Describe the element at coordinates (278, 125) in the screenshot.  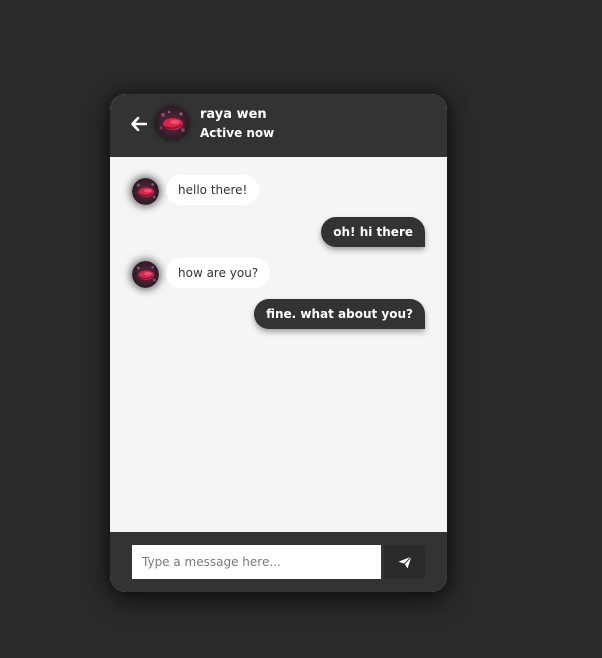
I see `chat-header: raya wen Active now` at that location.